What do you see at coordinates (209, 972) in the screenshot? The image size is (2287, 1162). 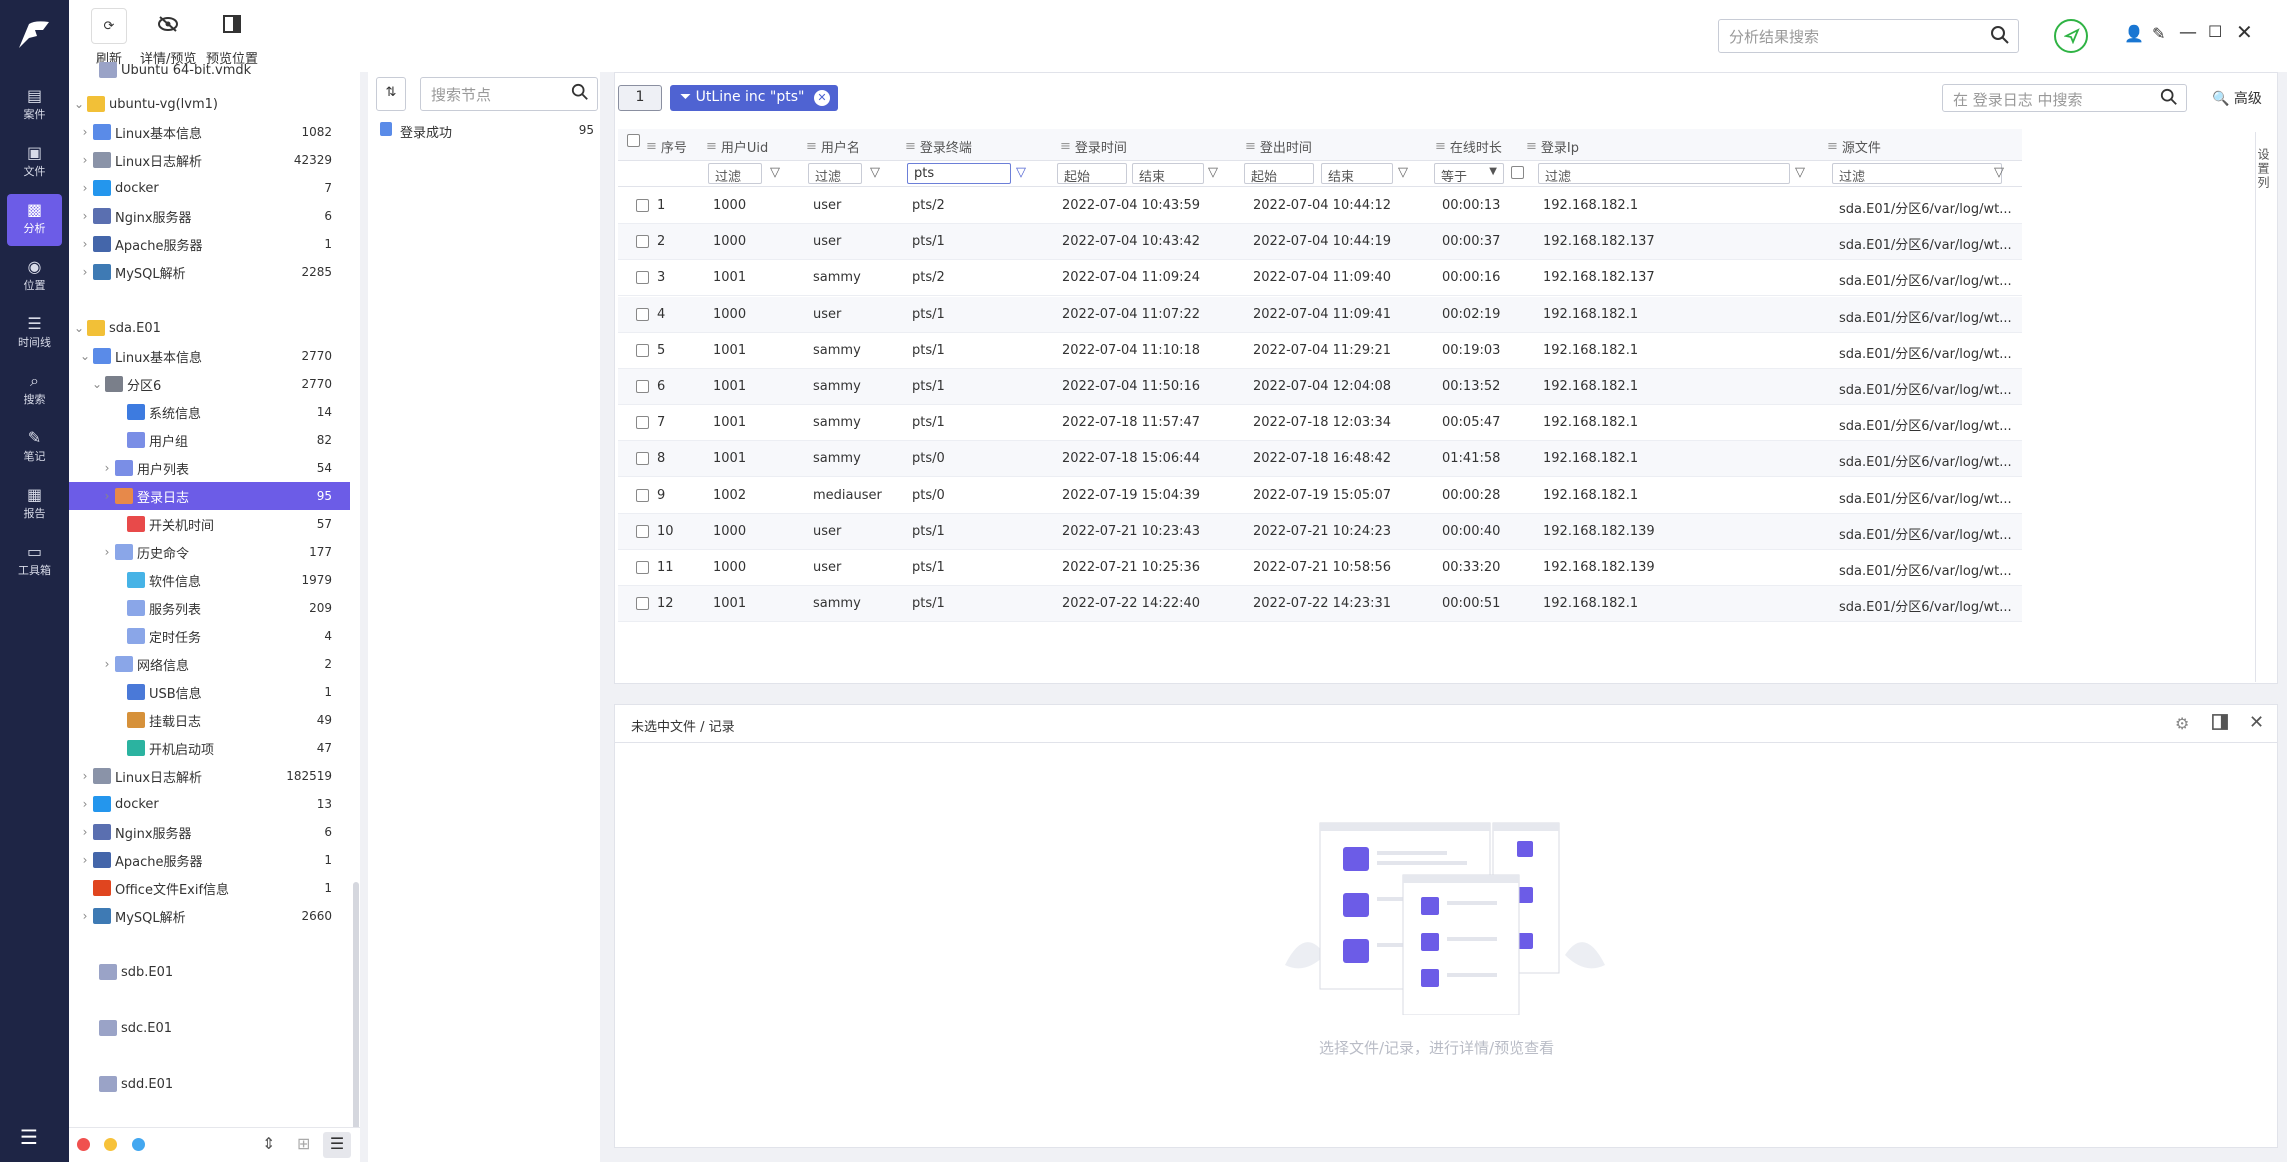 I see `tree-item: sdb.E01` at bounding box center [209, 972].